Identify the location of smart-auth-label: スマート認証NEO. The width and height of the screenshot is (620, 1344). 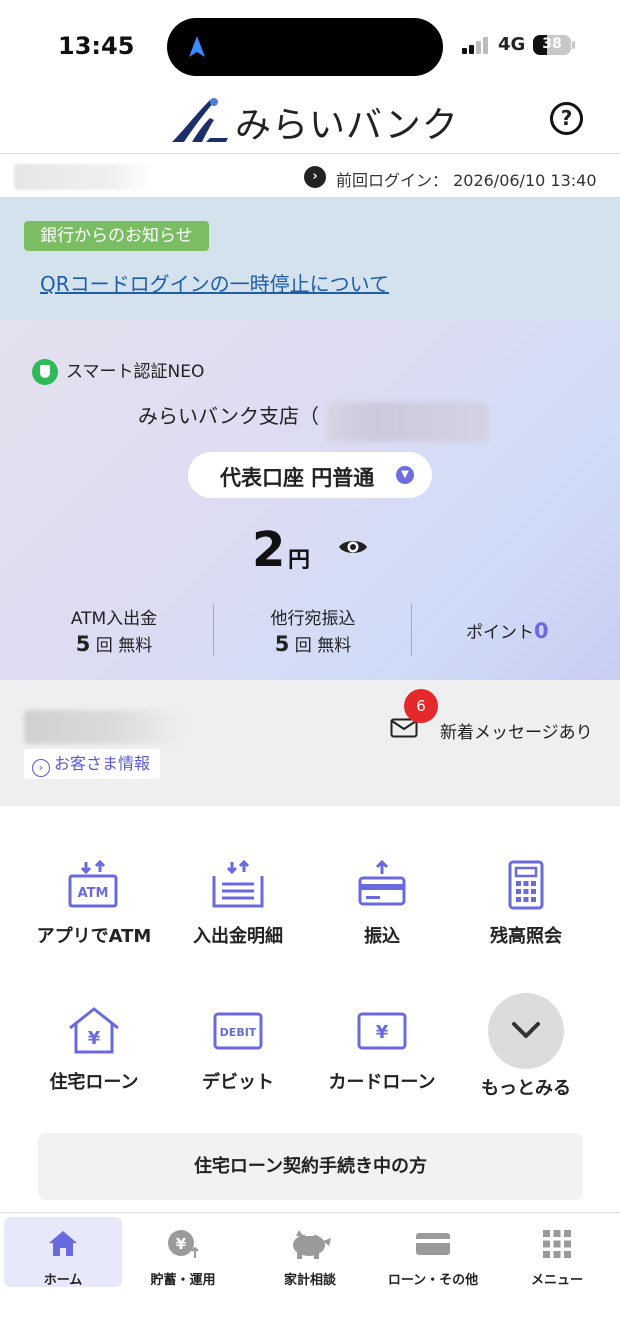
(118, 371).